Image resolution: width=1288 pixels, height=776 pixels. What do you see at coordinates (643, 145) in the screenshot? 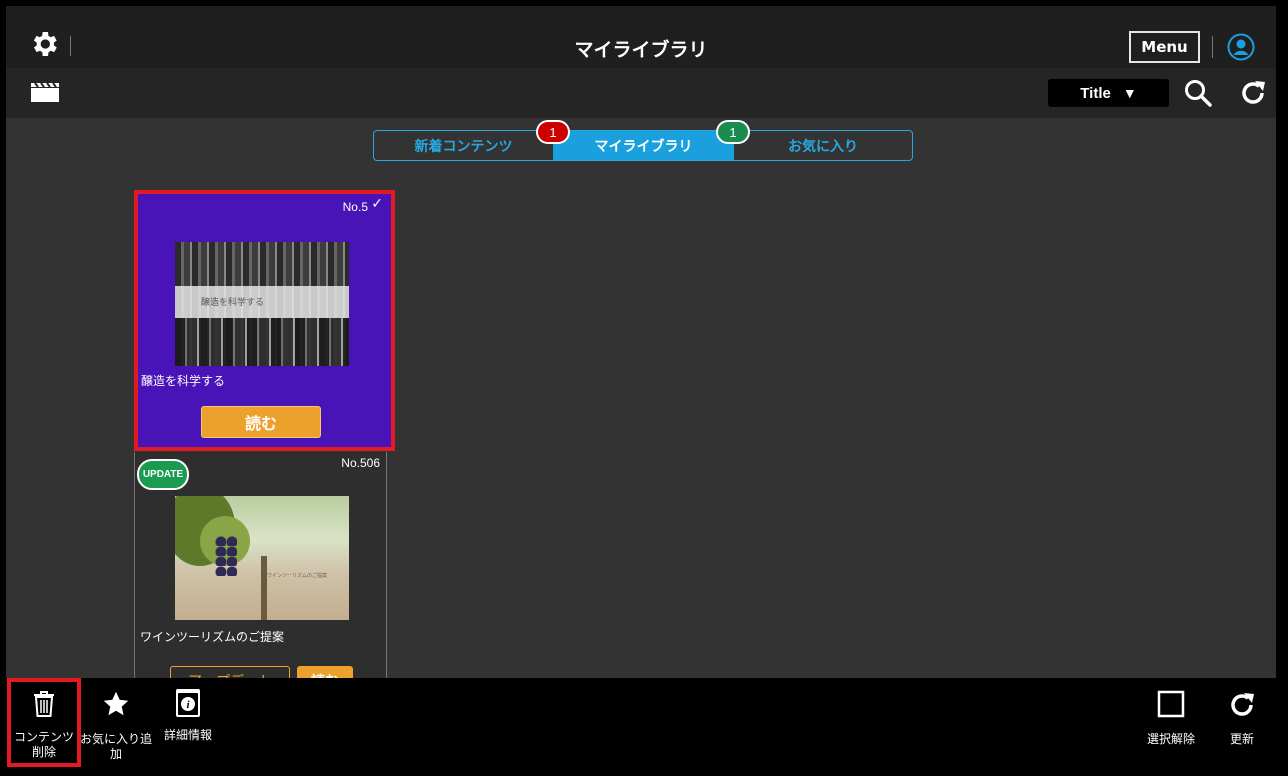
I see `tab-my-library: マイライブラリ` at bounding box center [643, 145].